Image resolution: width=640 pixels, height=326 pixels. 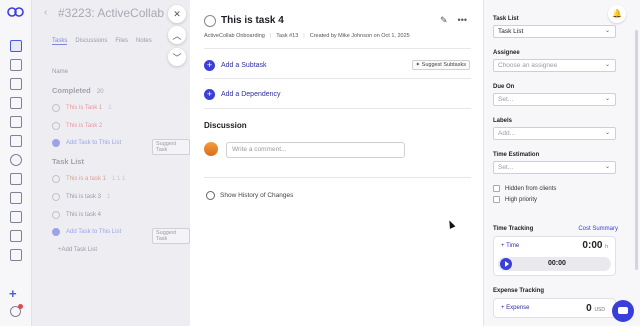 I want to click on tab-files: Files, so click(x=121, y=41).